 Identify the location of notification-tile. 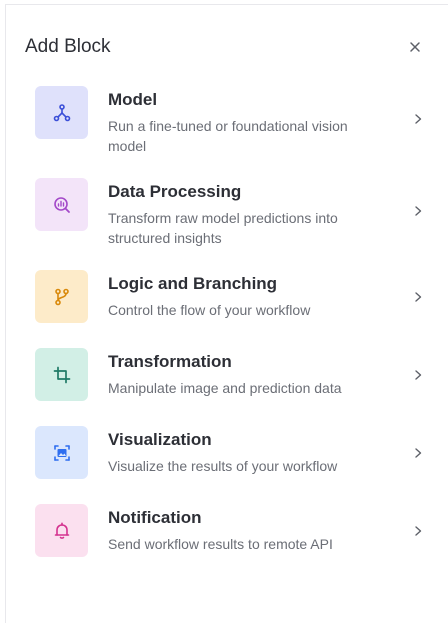
(61, 530).